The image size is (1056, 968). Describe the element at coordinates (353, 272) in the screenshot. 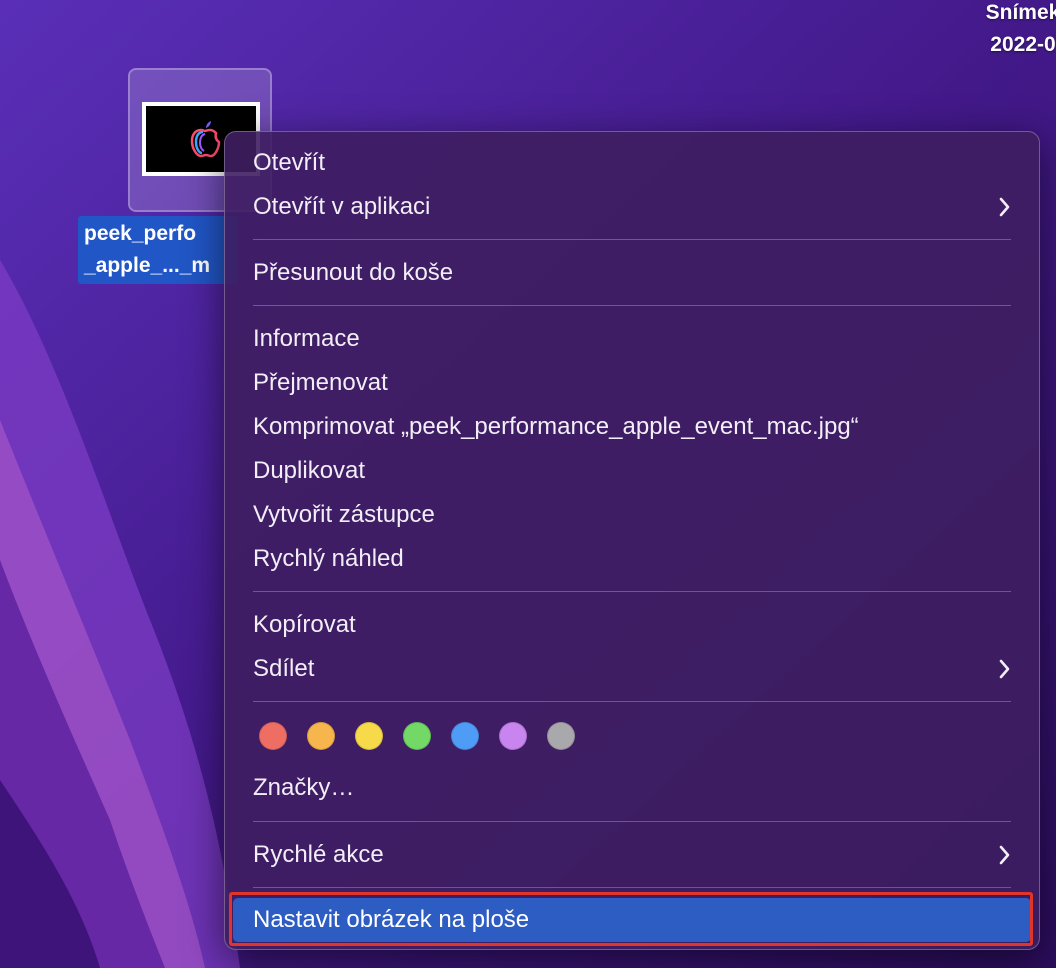

I see `menu-item-label: Přesunout do koše` at that location.